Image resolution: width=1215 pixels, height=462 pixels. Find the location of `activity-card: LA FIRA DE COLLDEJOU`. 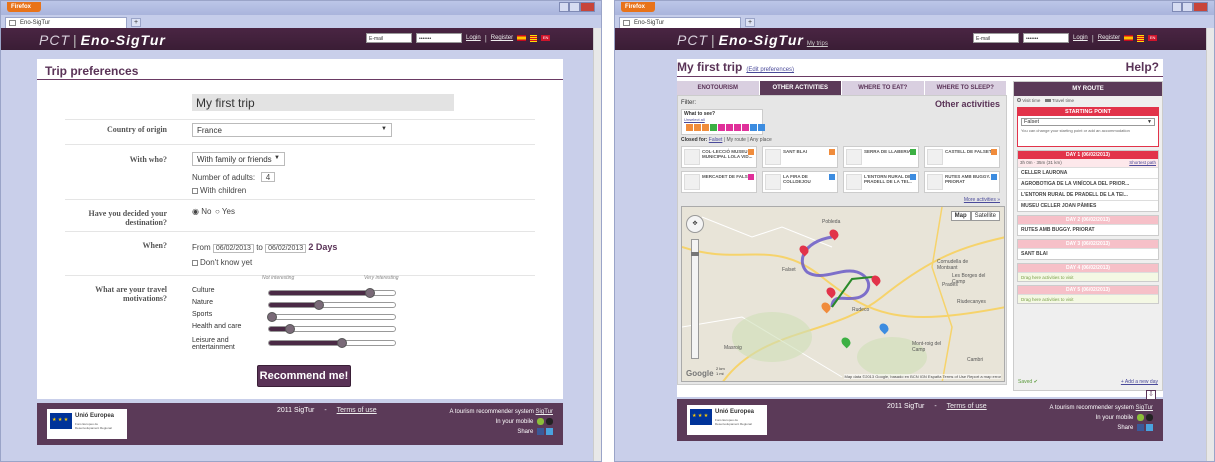

activity-card: LA FIRA DE COLLDEJOU is located at coordinates (800, 182).